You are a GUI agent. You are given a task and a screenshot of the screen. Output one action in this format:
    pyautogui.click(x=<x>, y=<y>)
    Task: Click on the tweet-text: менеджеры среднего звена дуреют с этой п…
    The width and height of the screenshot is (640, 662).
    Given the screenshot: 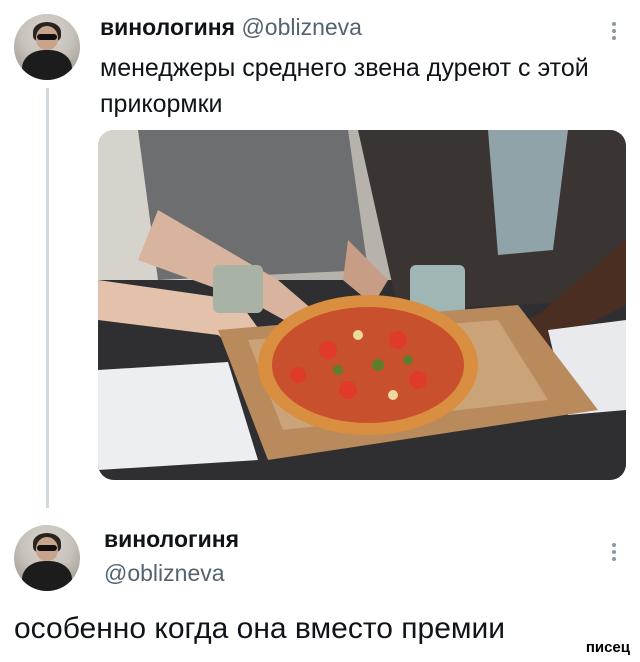 What is the action you would take?
    pyautogui.click(x=344, y=86)
    